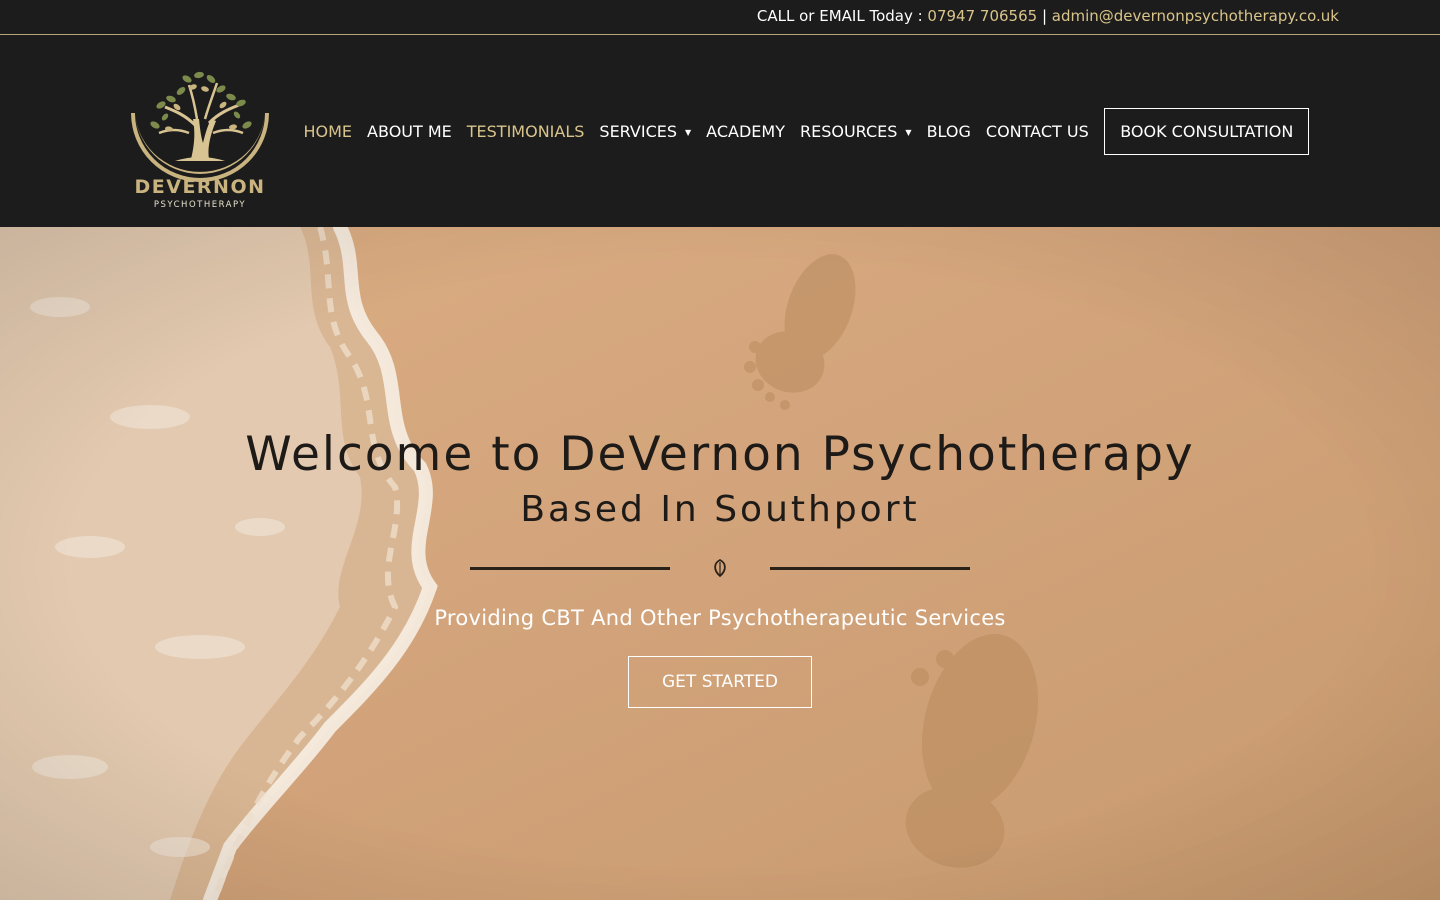 The width and height of the screenshot is (1440, 900). Describe the element at coordinates (200, 205) in the screenshot. I see `logo-tagline: PSYCHOTHERAPY` at that location.